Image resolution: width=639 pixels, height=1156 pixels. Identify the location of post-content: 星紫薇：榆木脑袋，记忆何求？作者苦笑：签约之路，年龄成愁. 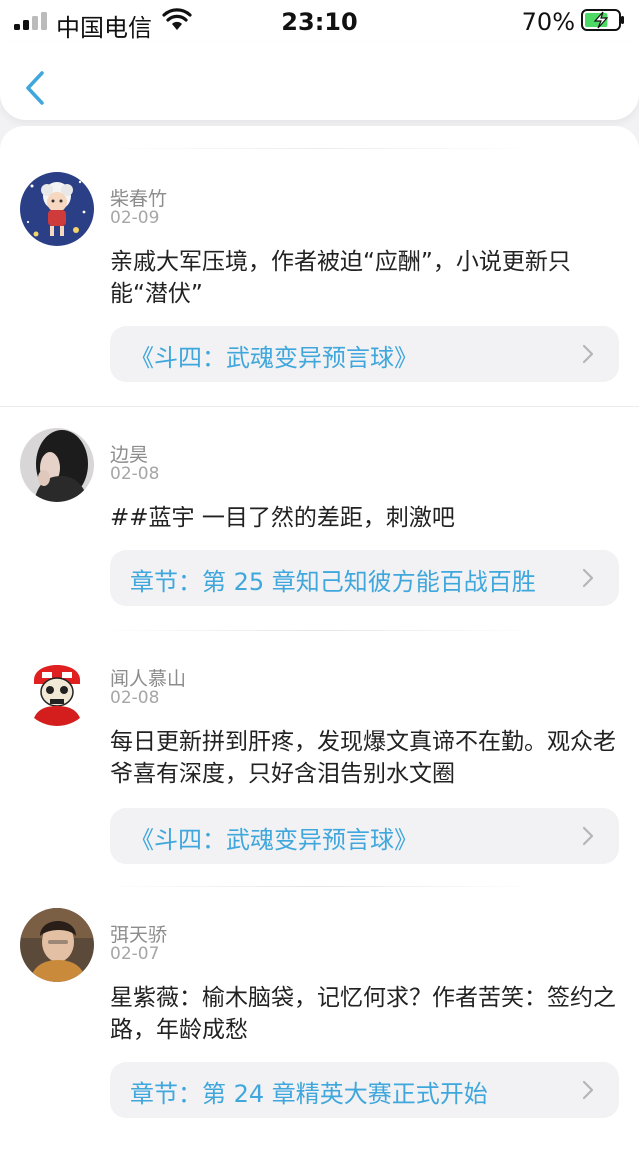
(363, 1014).